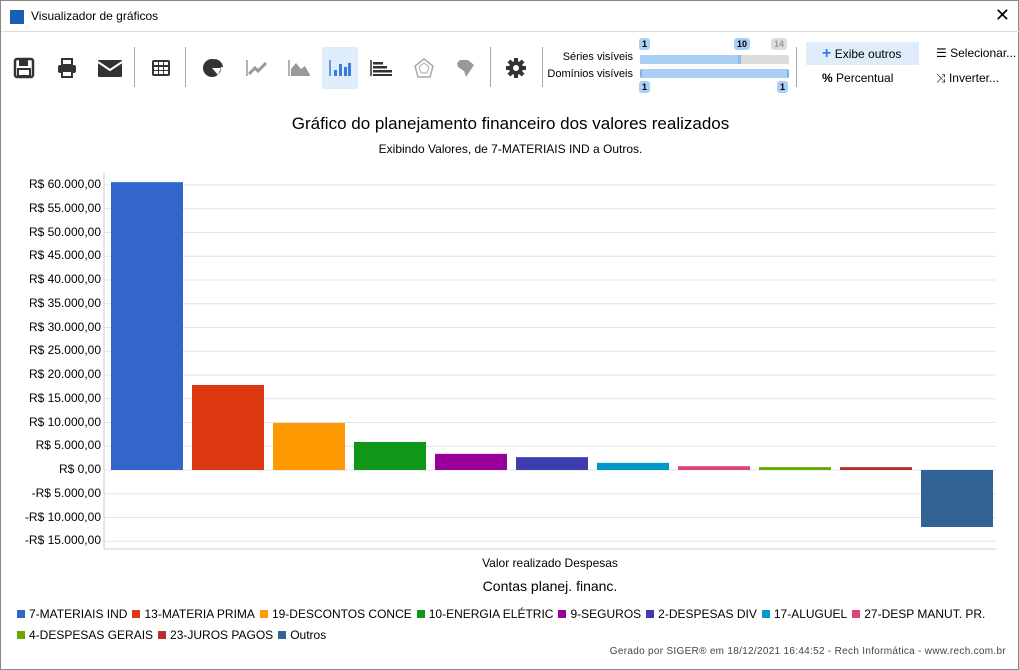 This screenshot has height=670, width=1019. I want to click on legend-item: 19-DESCONTOS CONCE, so click(335, 614).